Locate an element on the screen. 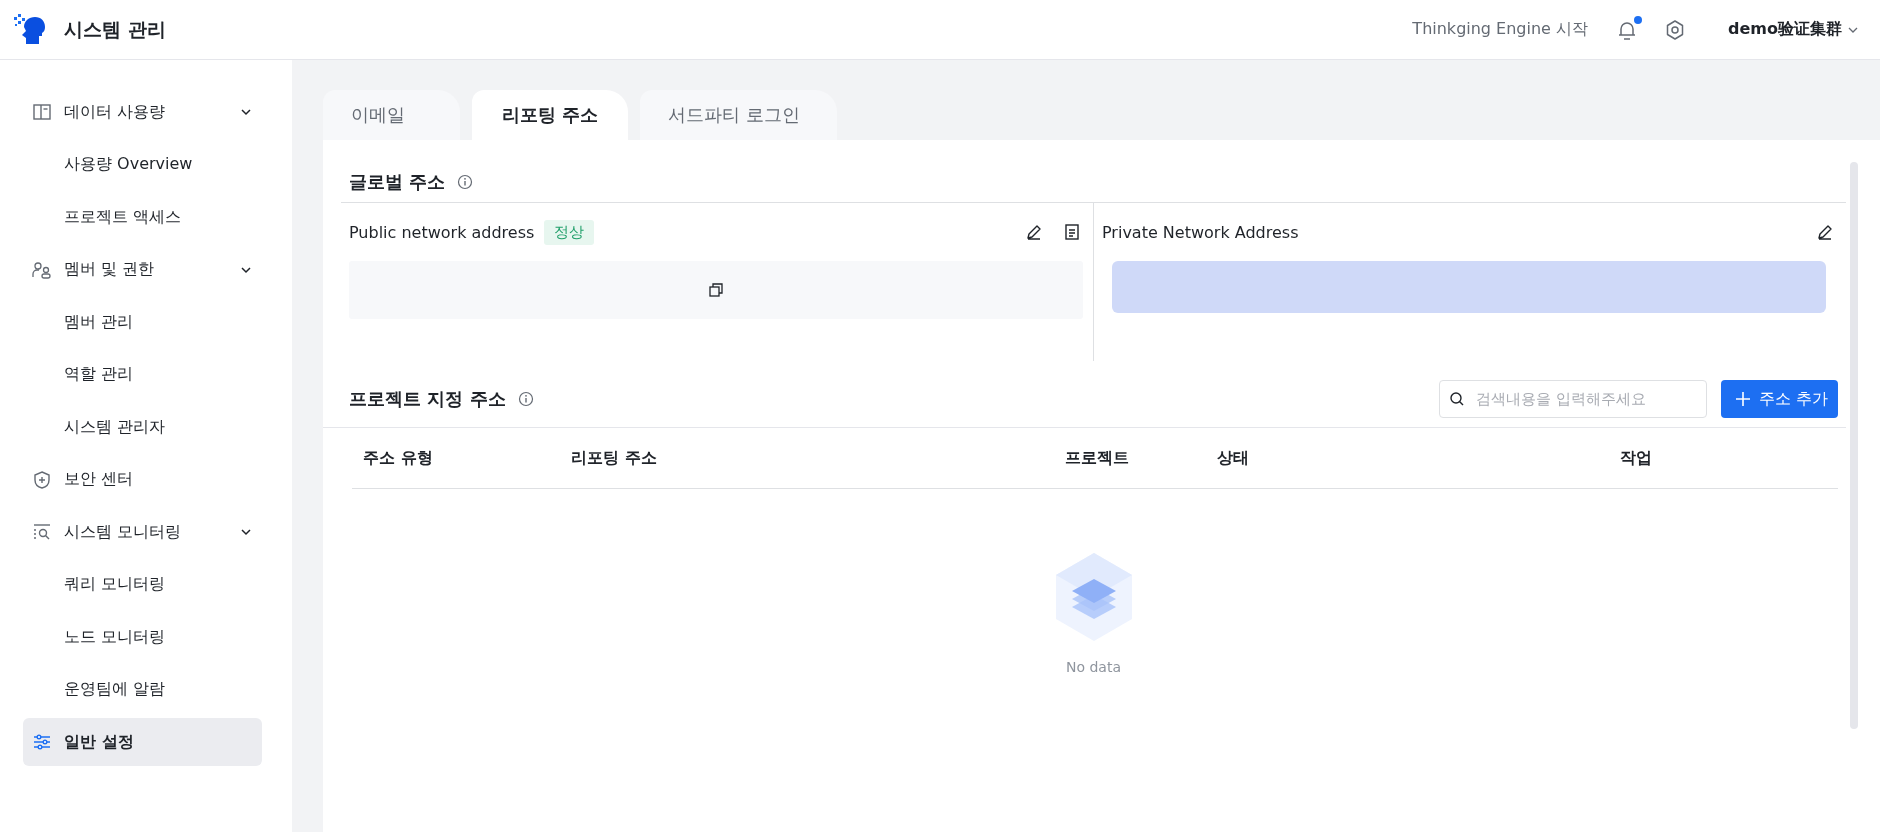  address-title: Public network address is located at coordinates (442, 232).